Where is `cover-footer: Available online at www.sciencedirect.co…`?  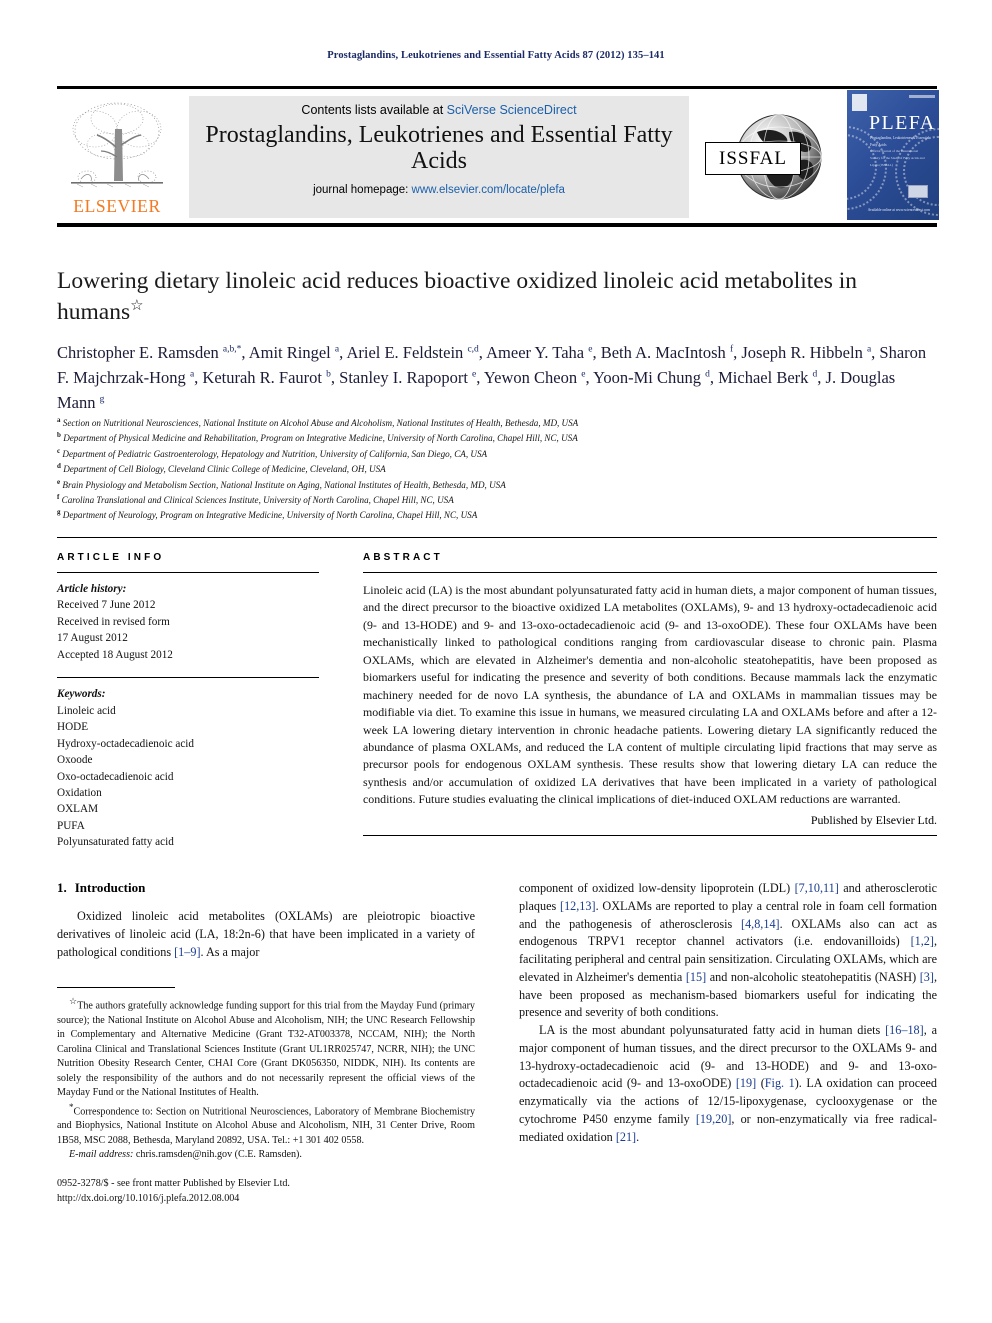
cover-footer: Available online at www.sciencedirect.co… is located at coordinates (898, 210).